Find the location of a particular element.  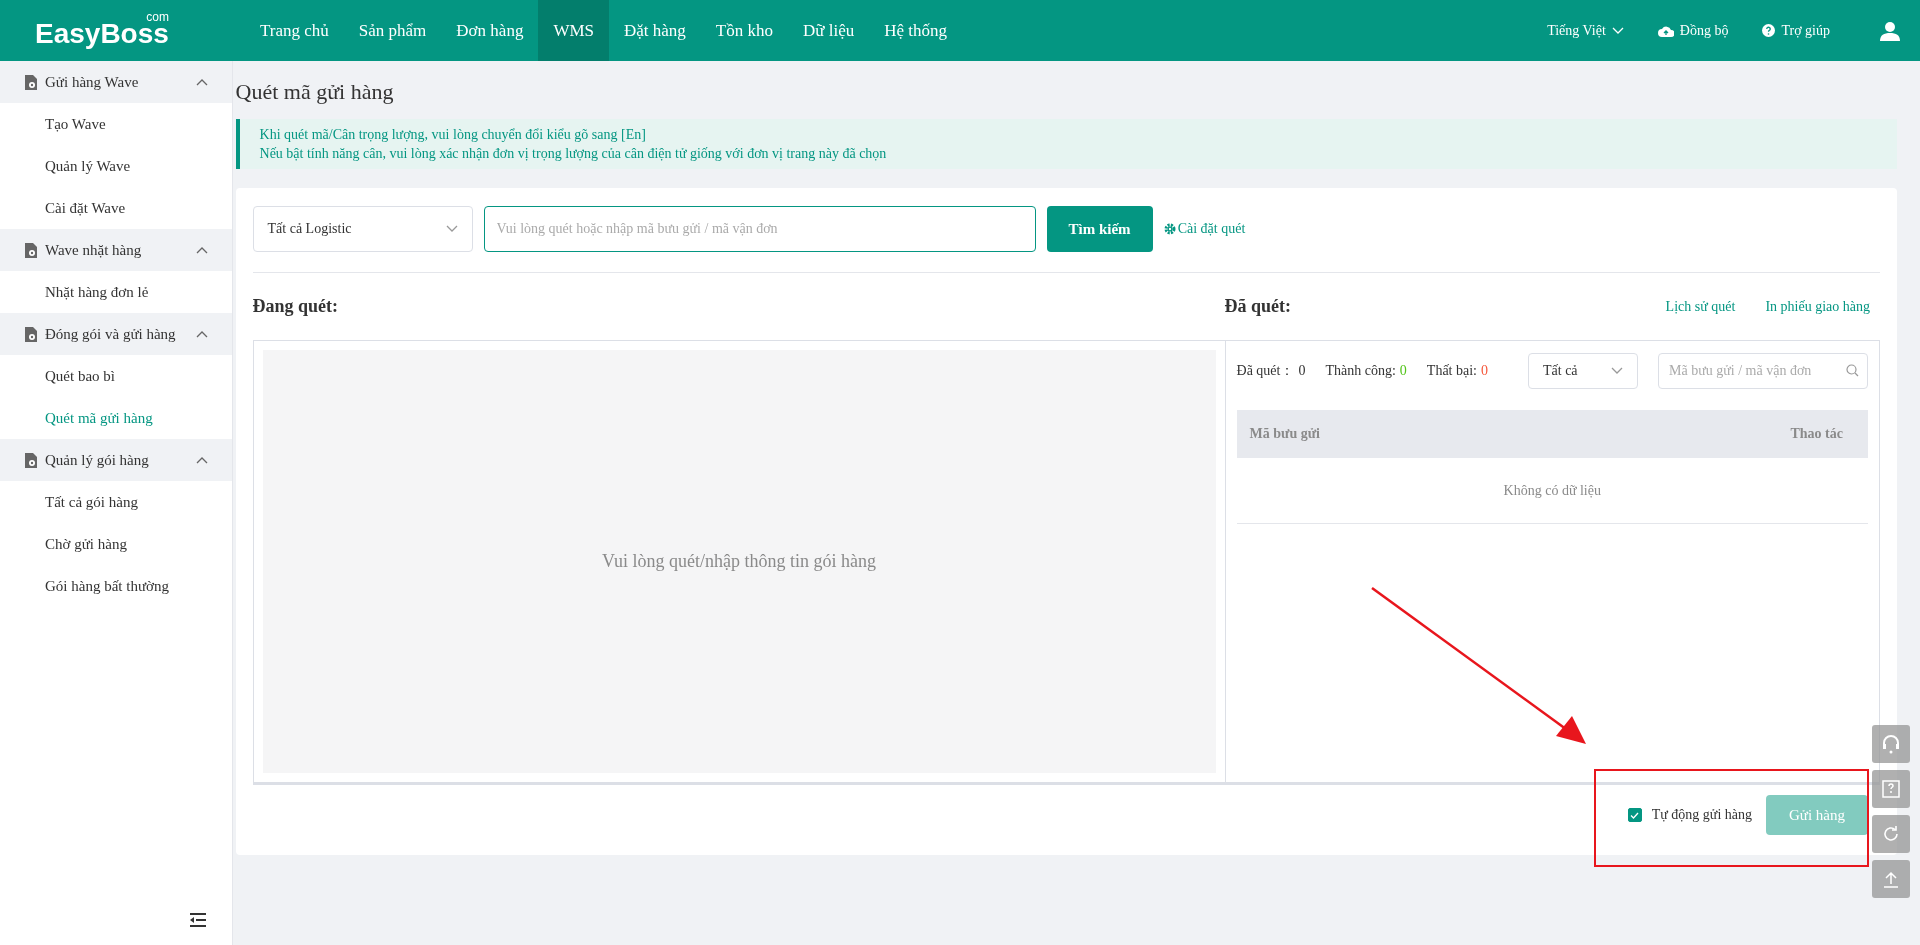

refresh-icon is located at coordinates (1891, 834).